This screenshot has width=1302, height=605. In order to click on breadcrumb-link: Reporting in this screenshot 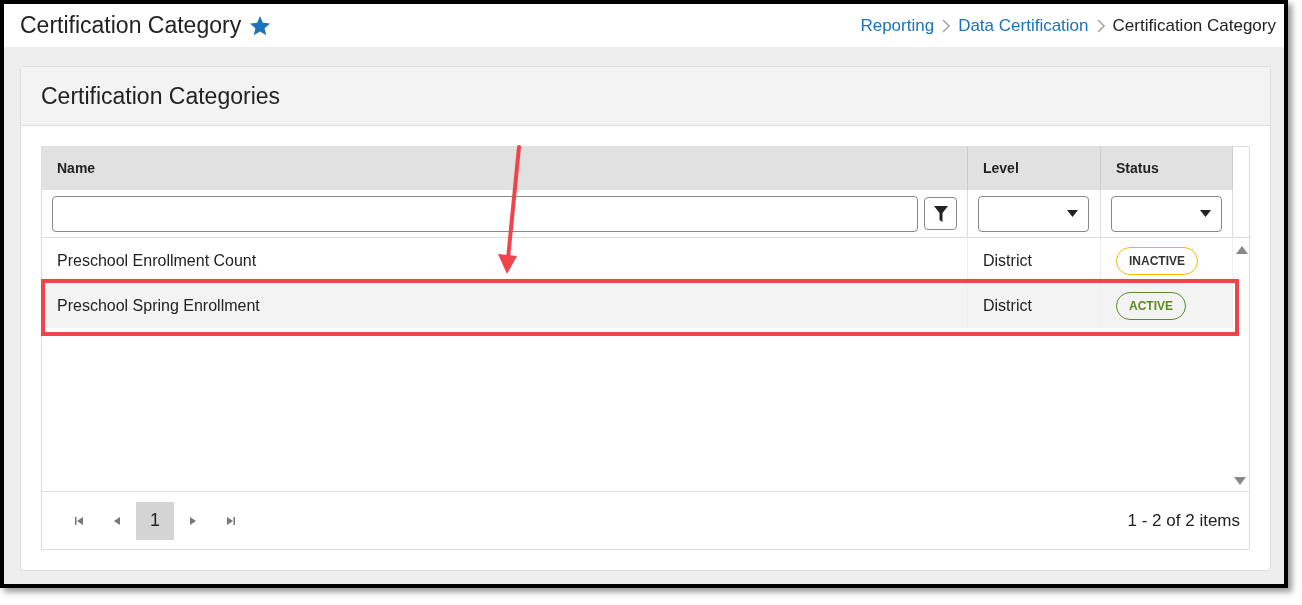, I will do `click(897, 25)`.